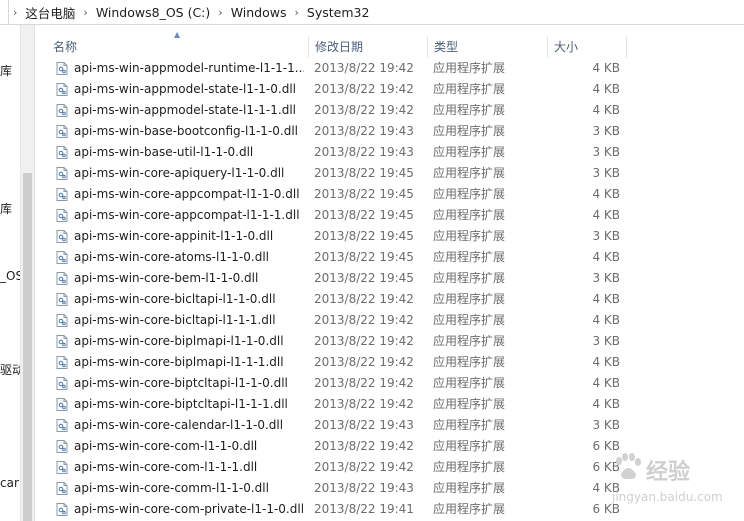 The width and height of the screenshot is (744, 521). What do you see at coordinates (179, 173) in the screenshot?
I see `file-name: api-ms-win-core-apiquery-l1-1-0.dll` at bounding box center [179, 173].